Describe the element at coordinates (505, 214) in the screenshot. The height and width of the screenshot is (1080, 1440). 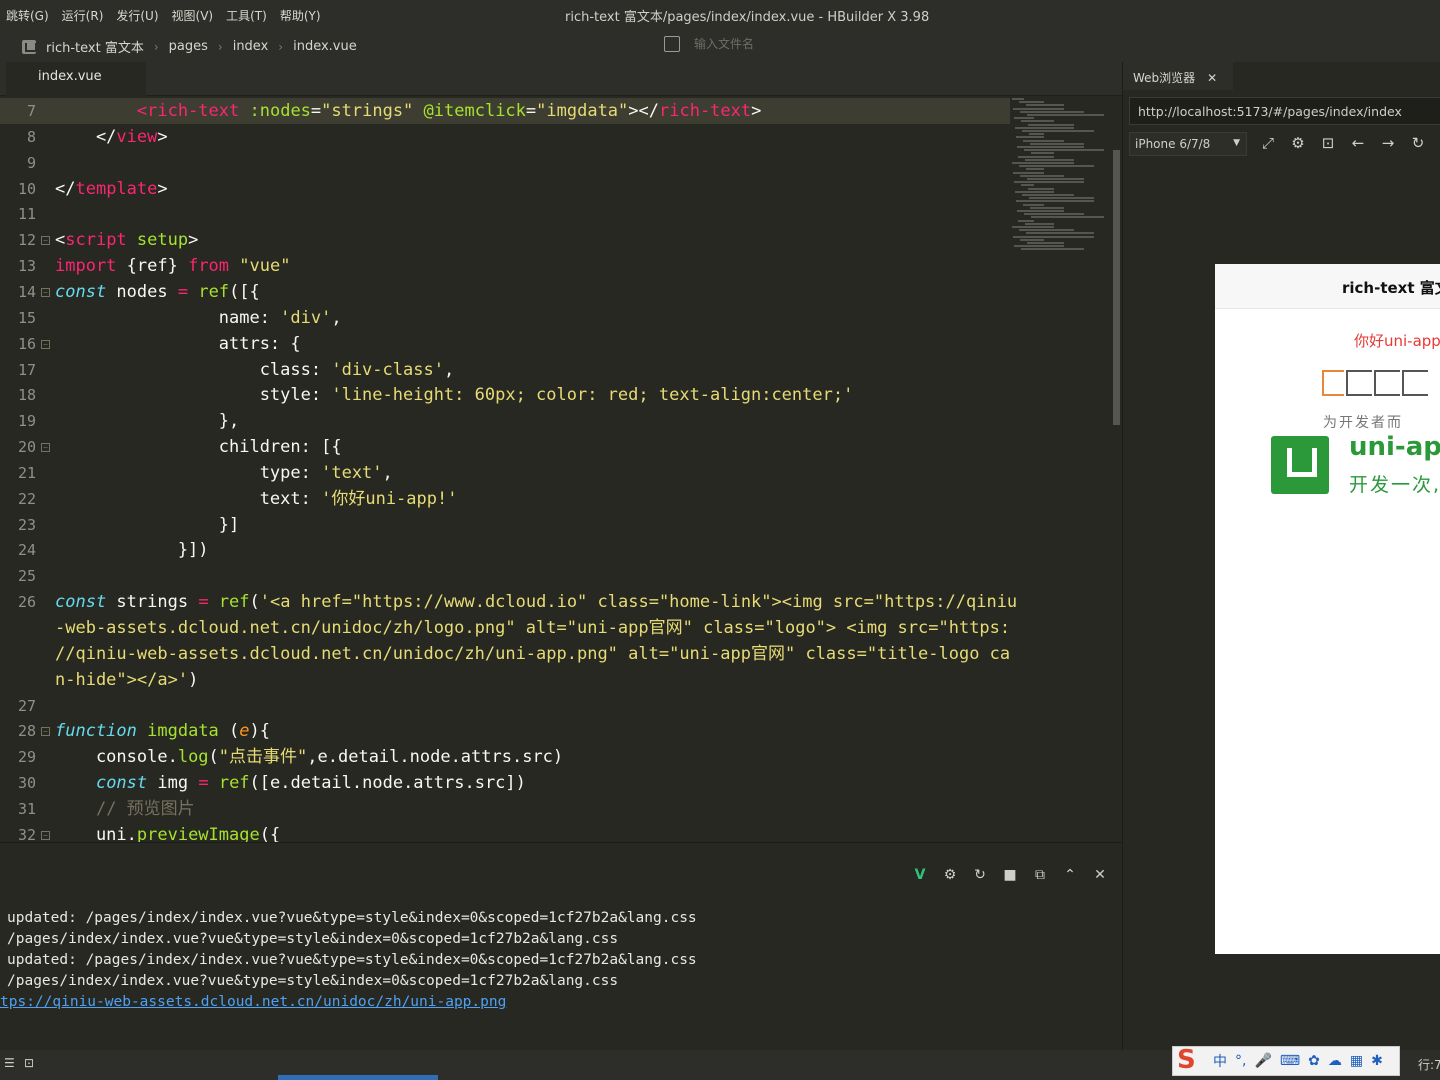
I see `code-line: 11` at that location.